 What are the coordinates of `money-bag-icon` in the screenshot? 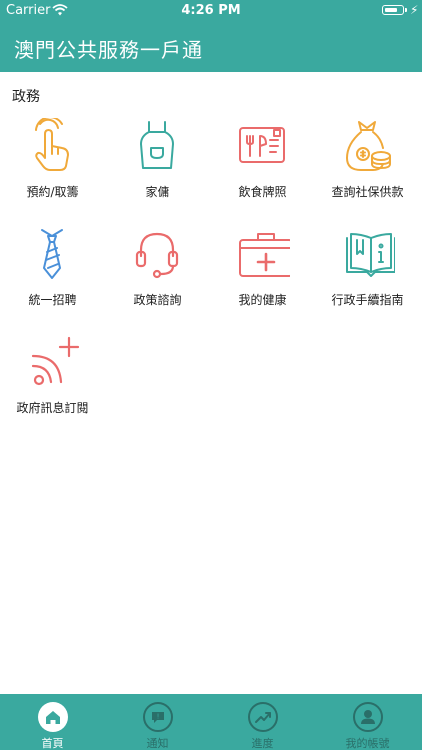 It's located at (368, 146).